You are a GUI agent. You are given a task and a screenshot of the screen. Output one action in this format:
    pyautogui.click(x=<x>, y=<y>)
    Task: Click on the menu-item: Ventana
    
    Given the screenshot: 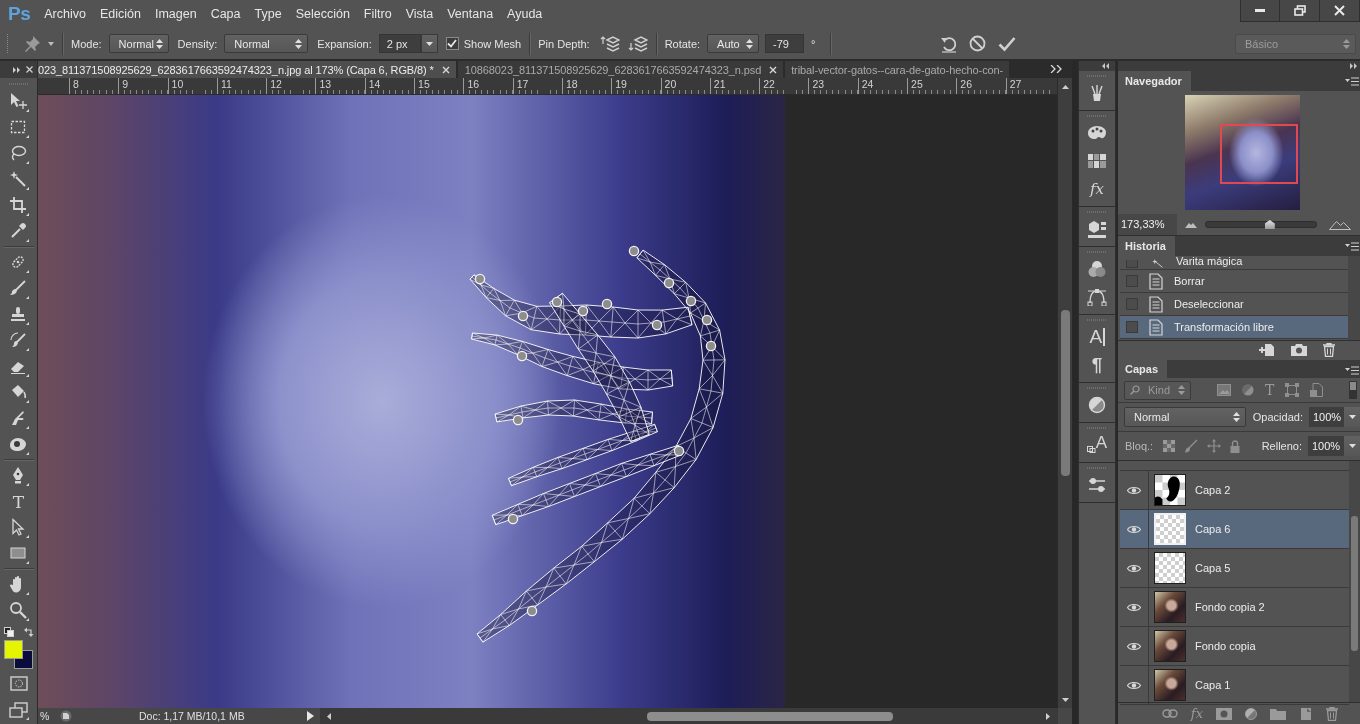 What is the action you would take?
    pyautogui.click(x=470, y=14)
    